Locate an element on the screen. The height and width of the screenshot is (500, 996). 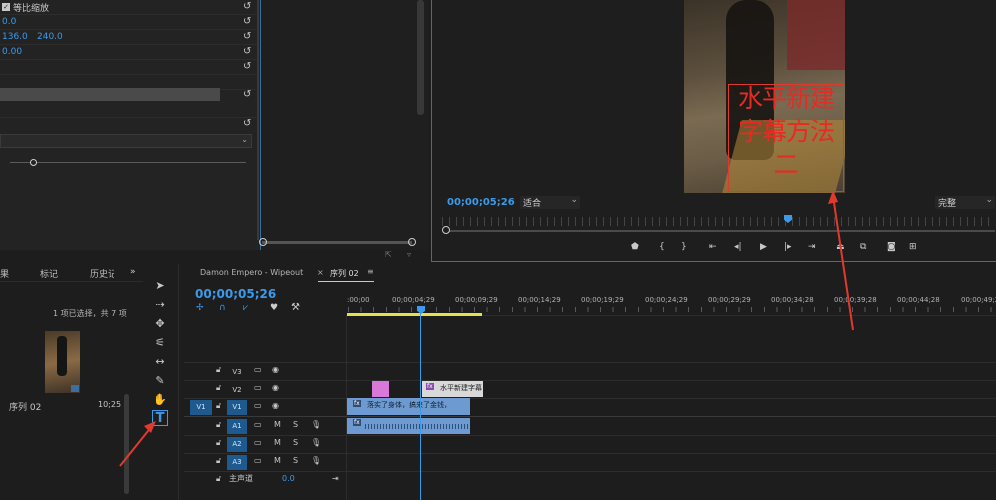
slip-tool-icon: ↔ is located at coordinates (160, 362).